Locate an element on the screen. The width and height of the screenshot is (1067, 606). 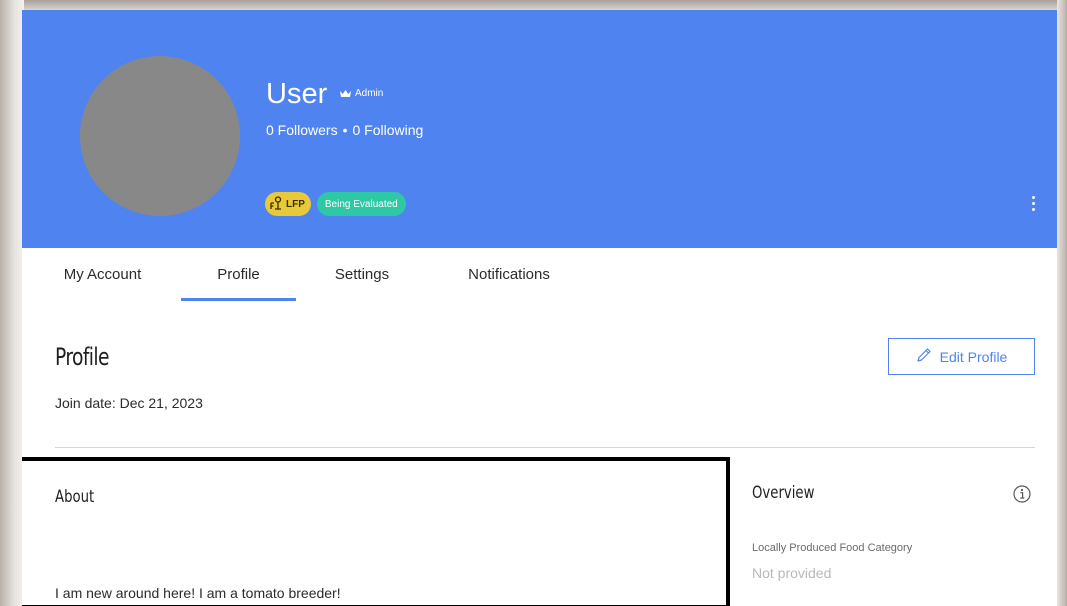
followers-count: 0 Followers is located at coordinates (302, 130).